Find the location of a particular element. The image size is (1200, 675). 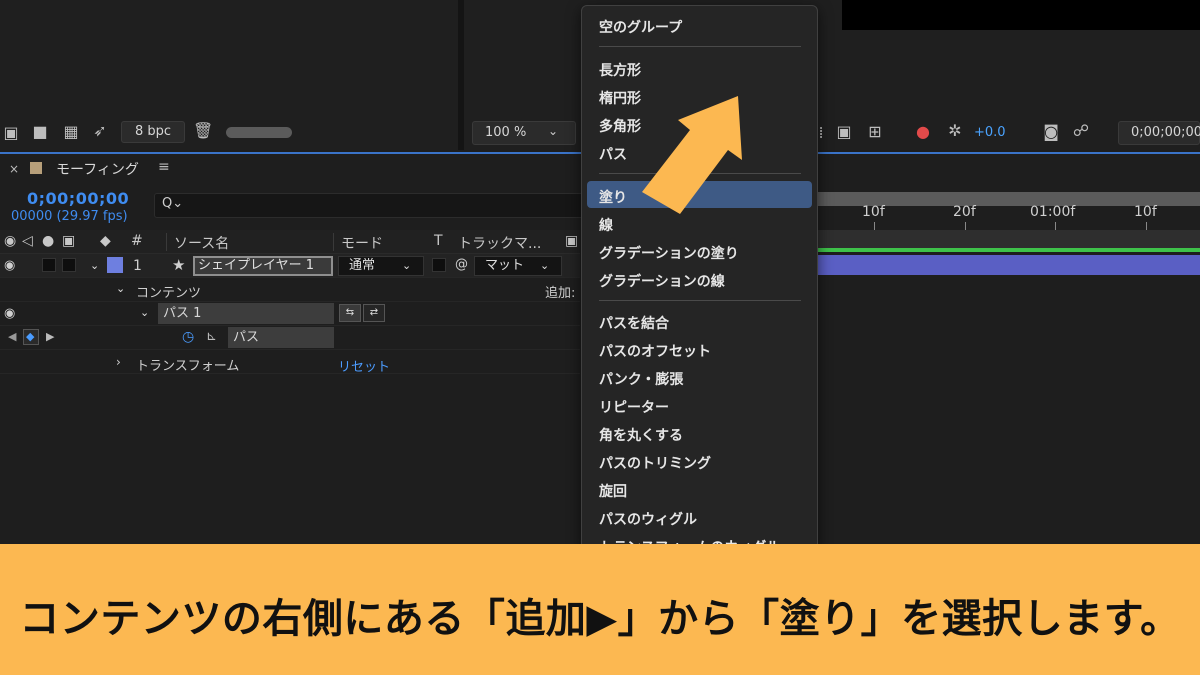

ruler-tick-label: 10f is located at coordinates (1145, 212).